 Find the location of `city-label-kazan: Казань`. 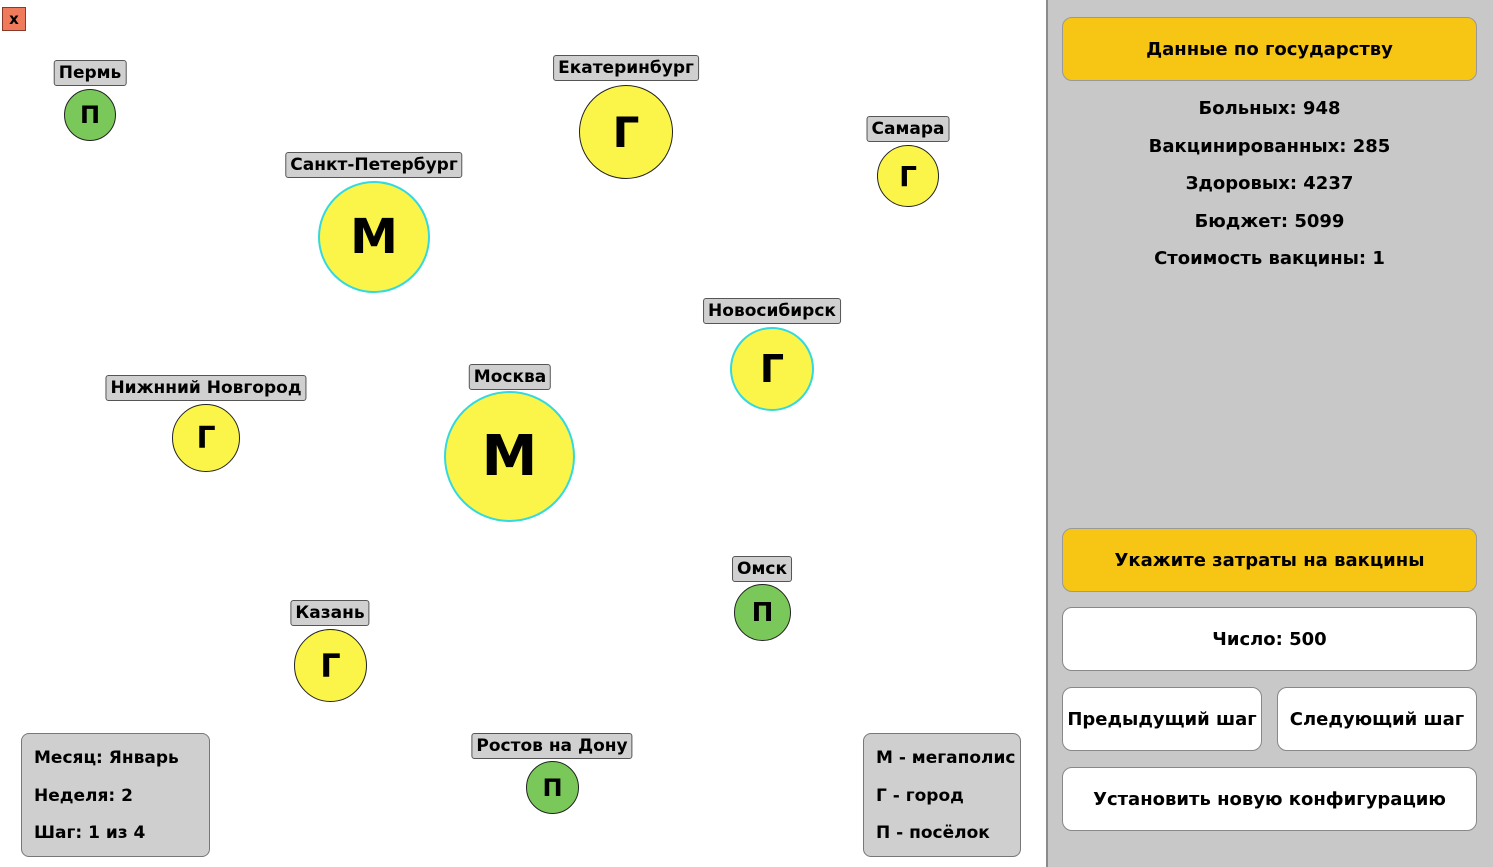

city-label-kazan: Казань is located at coordinates (330, 613).